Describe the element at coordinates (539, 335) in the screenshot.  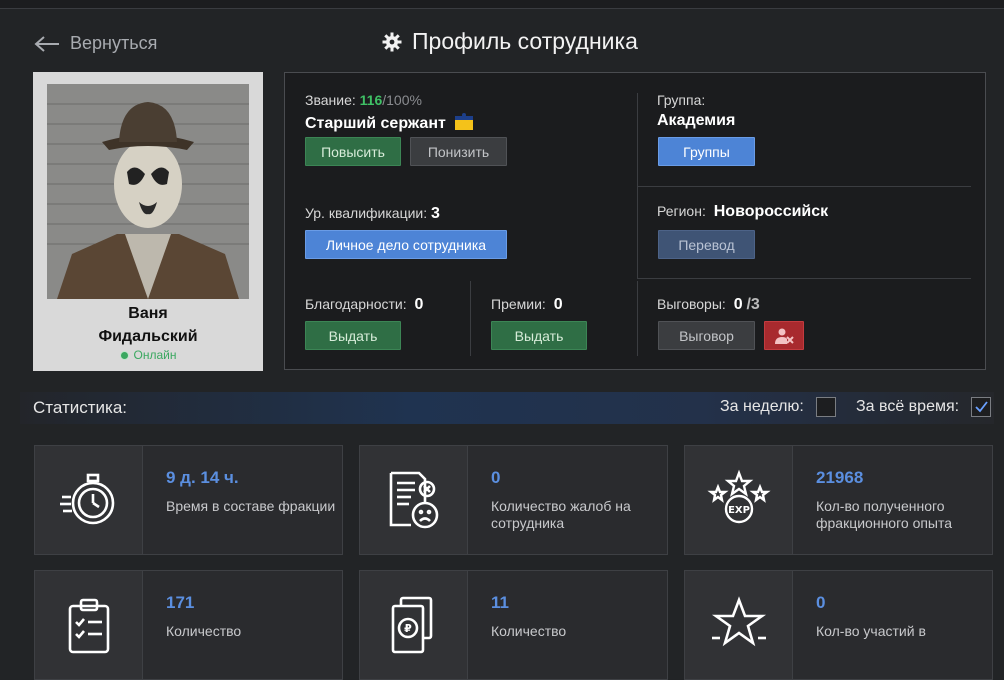
I see `give-bonus-button: Выдать` at that location.